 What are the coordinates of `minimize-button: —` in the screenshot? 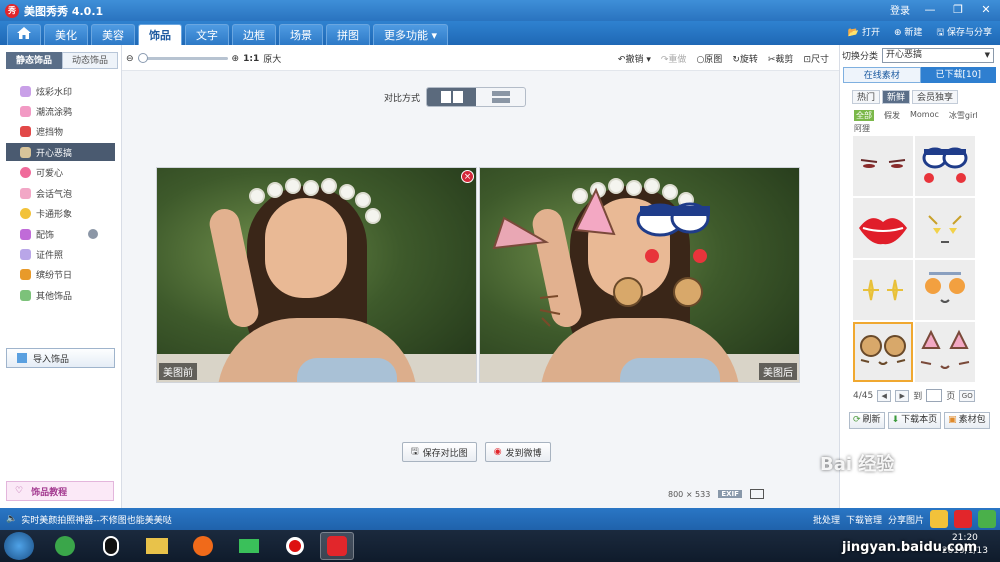 It's located at (930, 10).